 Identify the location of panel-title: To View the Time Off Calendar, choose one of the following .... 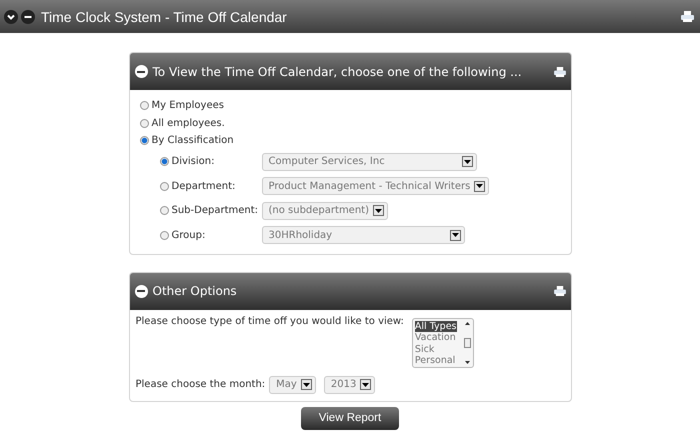
(337, 71).